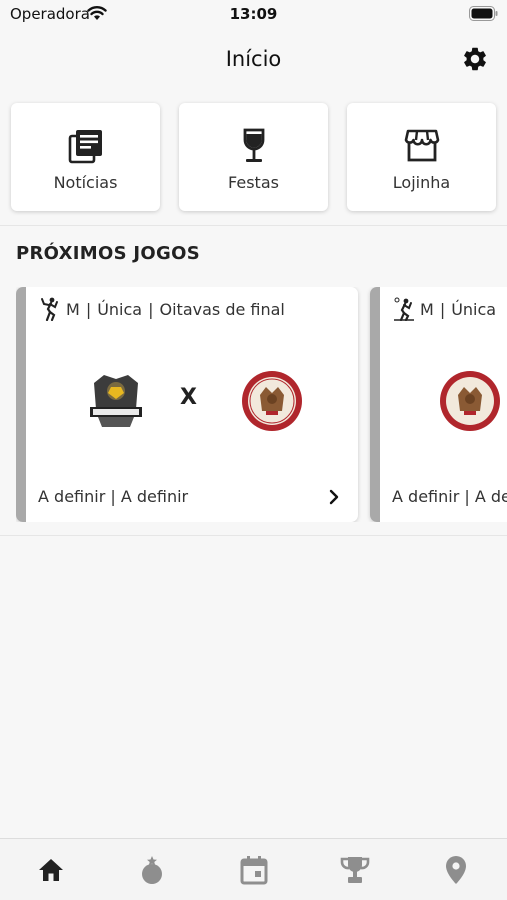 This screenshot has height=900, width=507. Describe the element at coordinates (334, 497) in the screenshot. I see `chevron-right-icon` at that location.